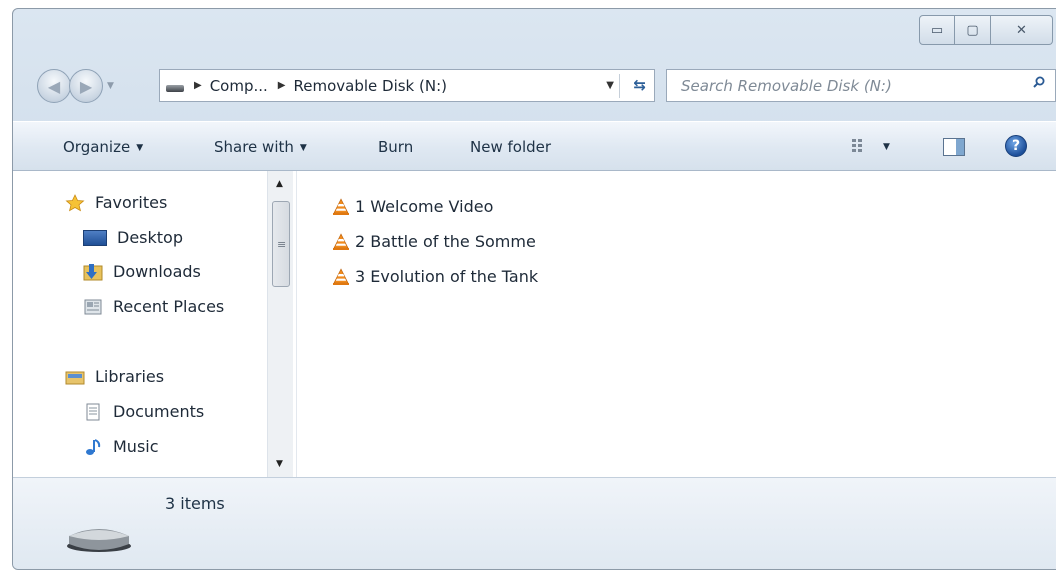  I want to click on scrollbar-thumb: ≡, so click(281, 244).